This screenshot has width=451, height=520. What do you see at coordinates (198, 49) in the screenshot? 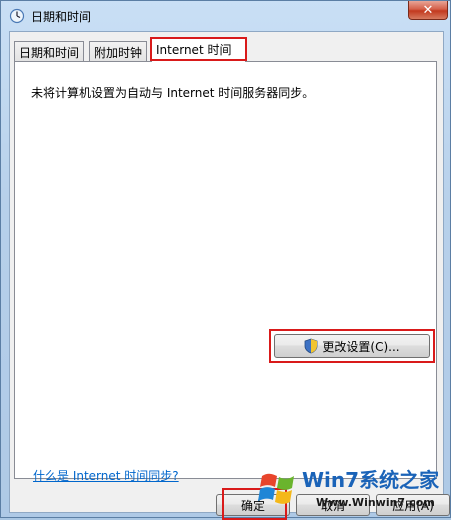
I see `tab-highlight-box` at bounding box center [198, 49].